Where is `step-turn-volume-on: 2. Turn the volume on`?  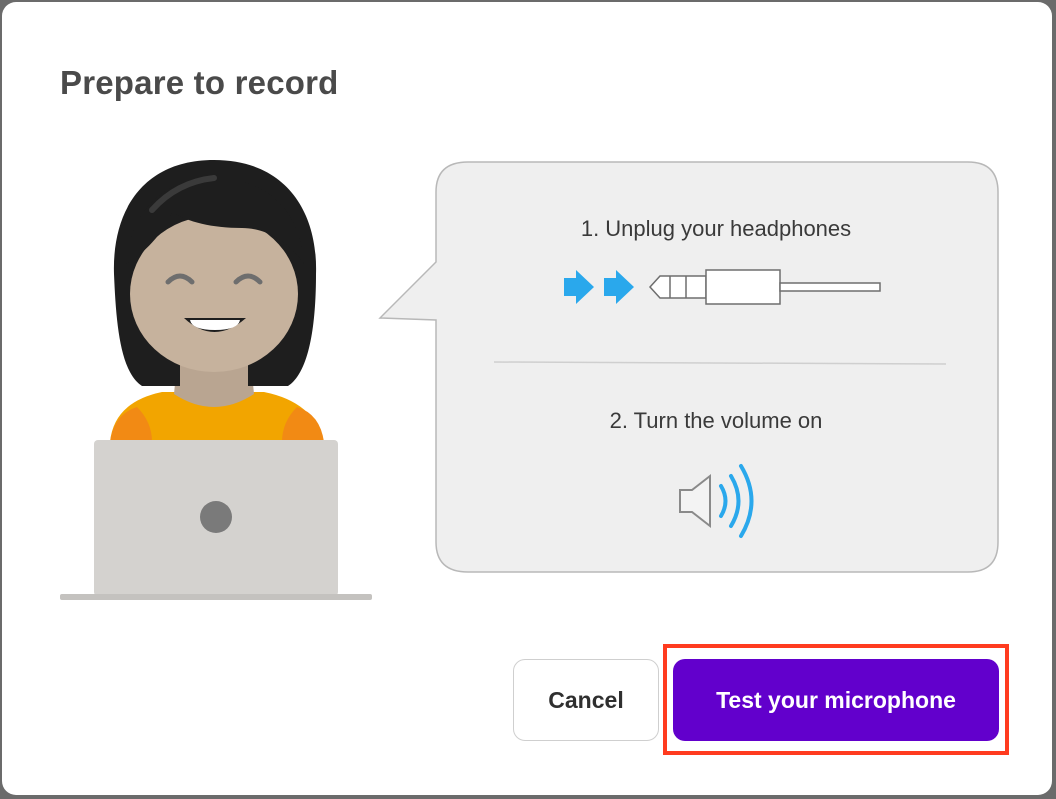 step-turn-volume-on: 2. Turn the volume on is located at coordinates (716, 420).